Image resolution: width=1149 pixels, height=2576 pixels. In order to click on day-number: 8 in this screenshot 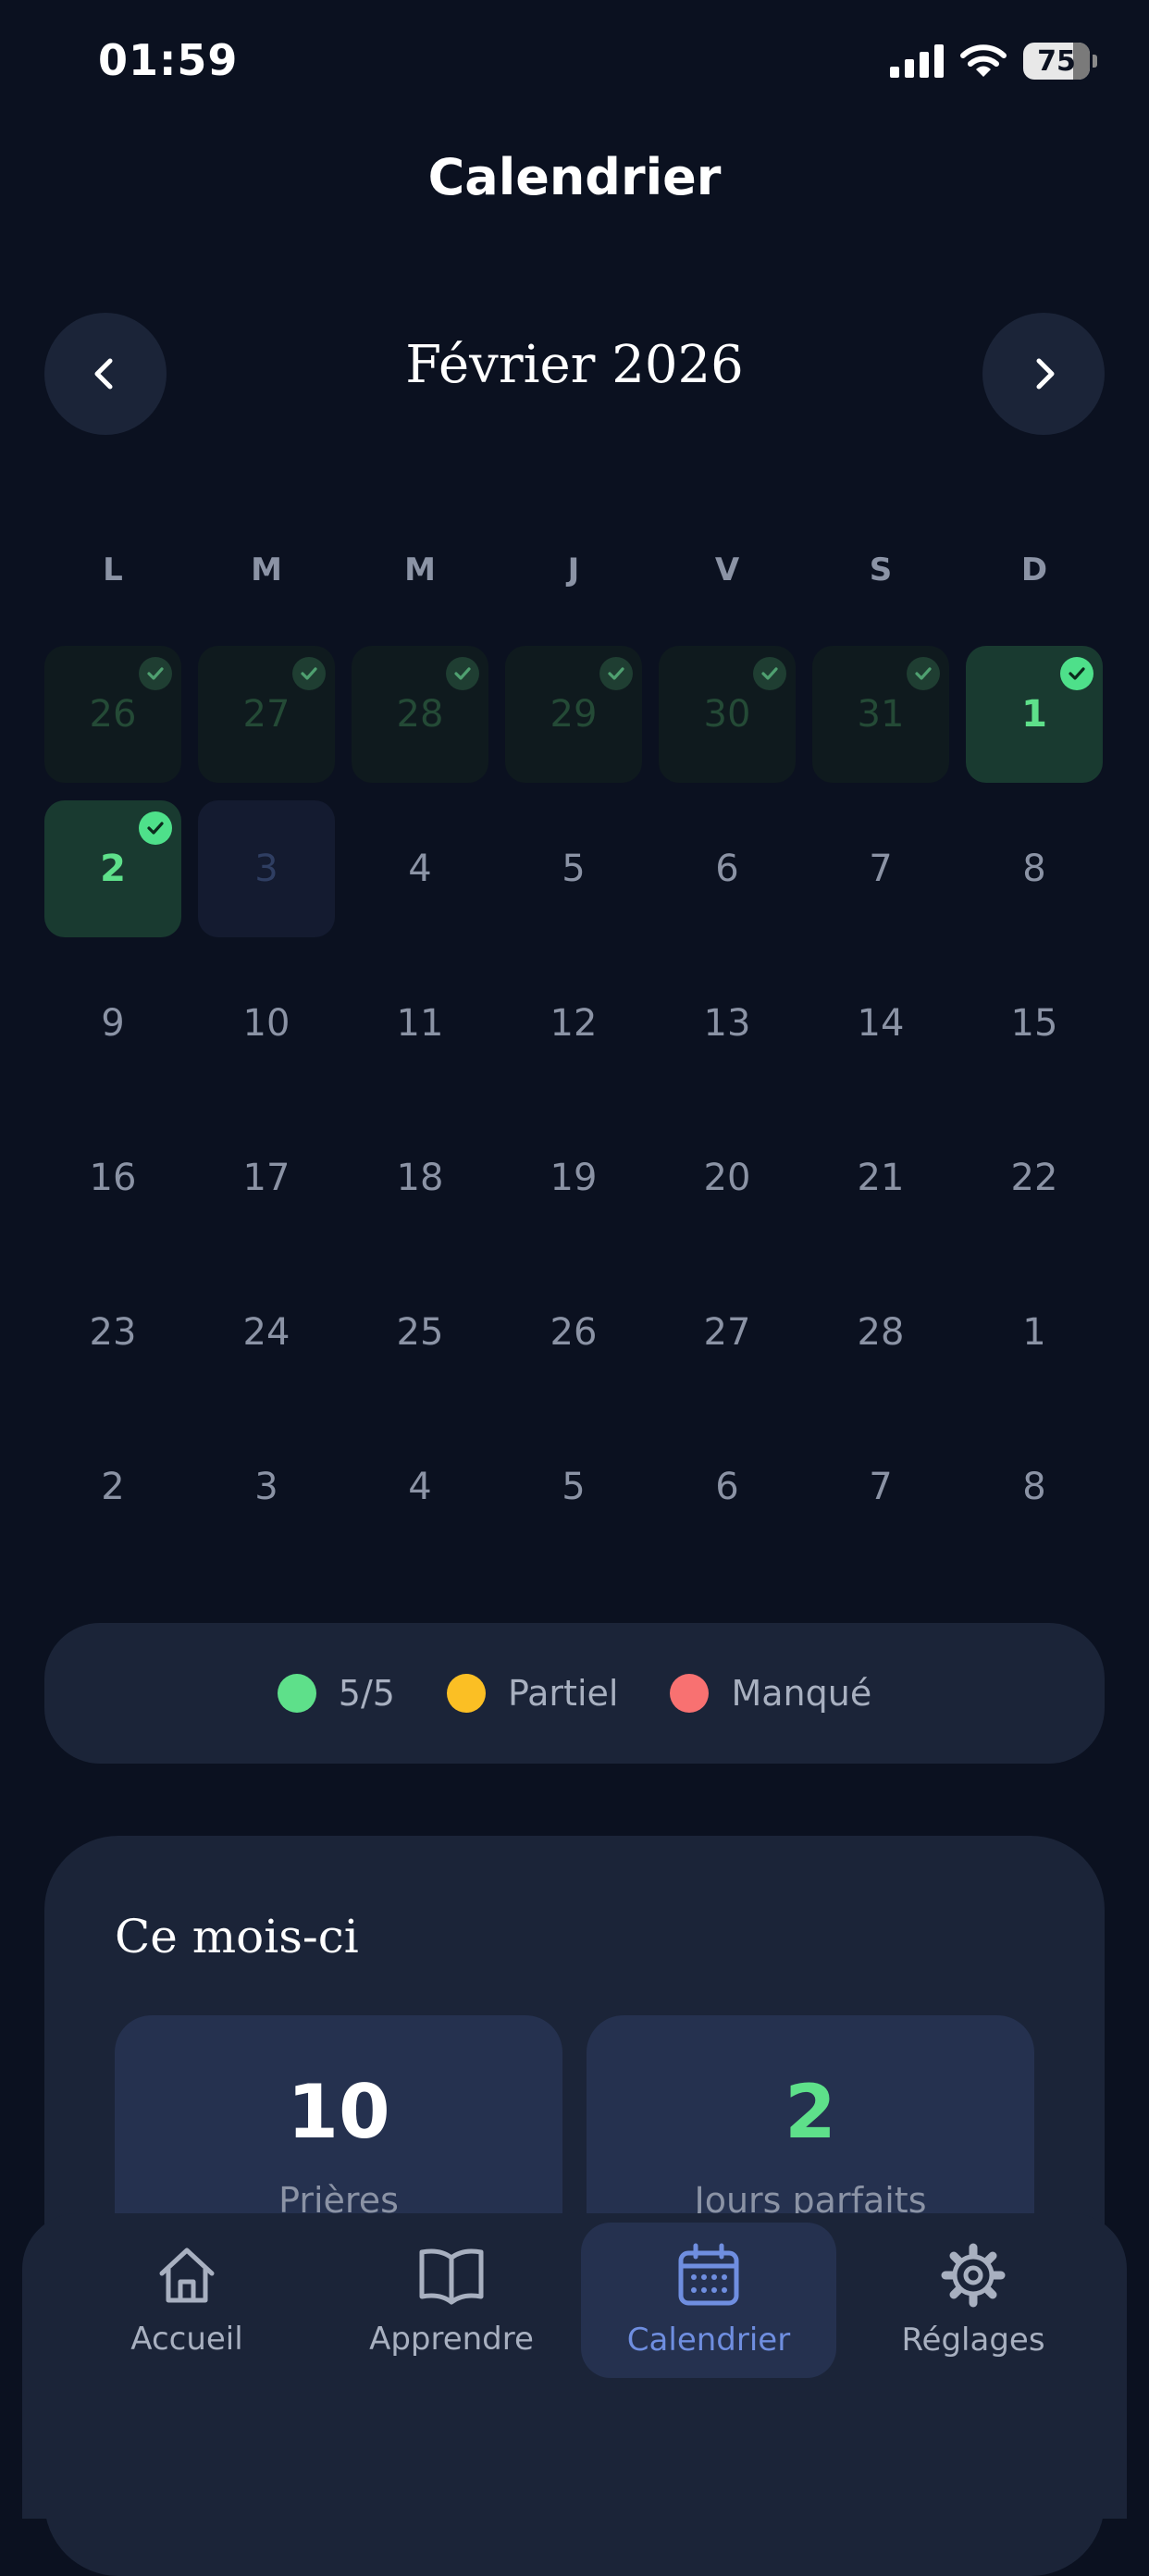, I will do `click(1034, 869)`.